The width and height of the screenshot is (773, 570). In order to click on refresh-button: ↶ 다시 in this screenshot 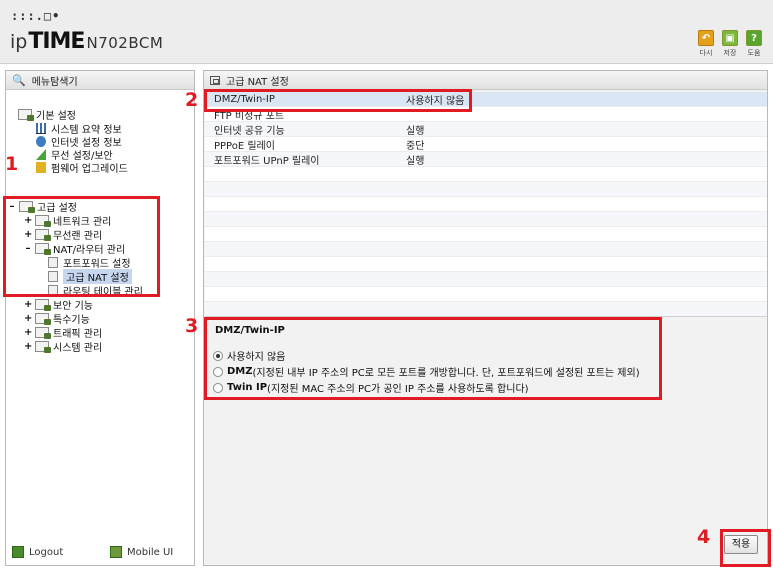, I will do `click(706, 44)`.